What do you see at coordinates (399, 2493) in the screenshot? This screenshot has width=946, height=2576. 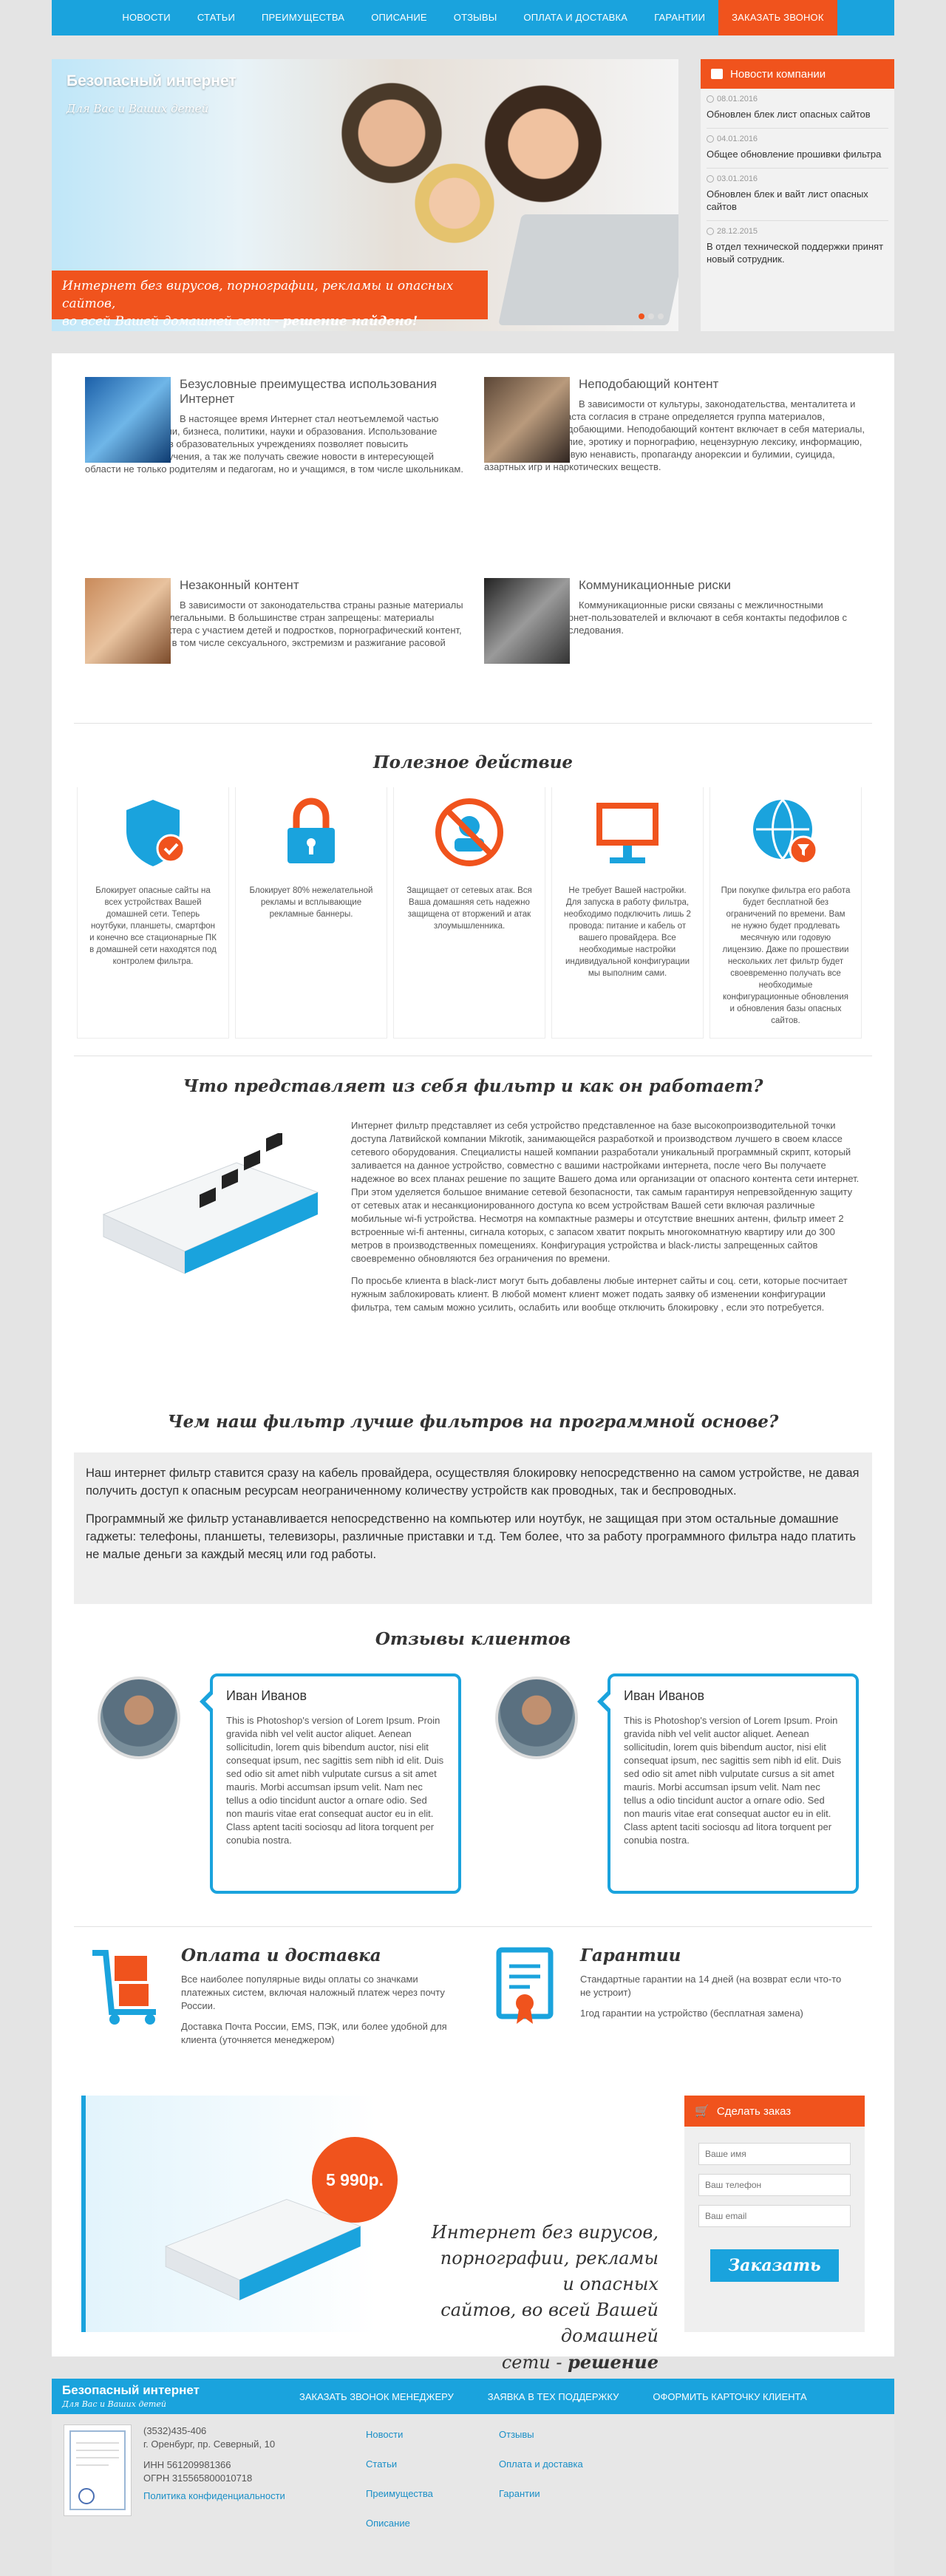 I see `footer-link-advantages: Преимущества` at bounding box center [399, 2493].